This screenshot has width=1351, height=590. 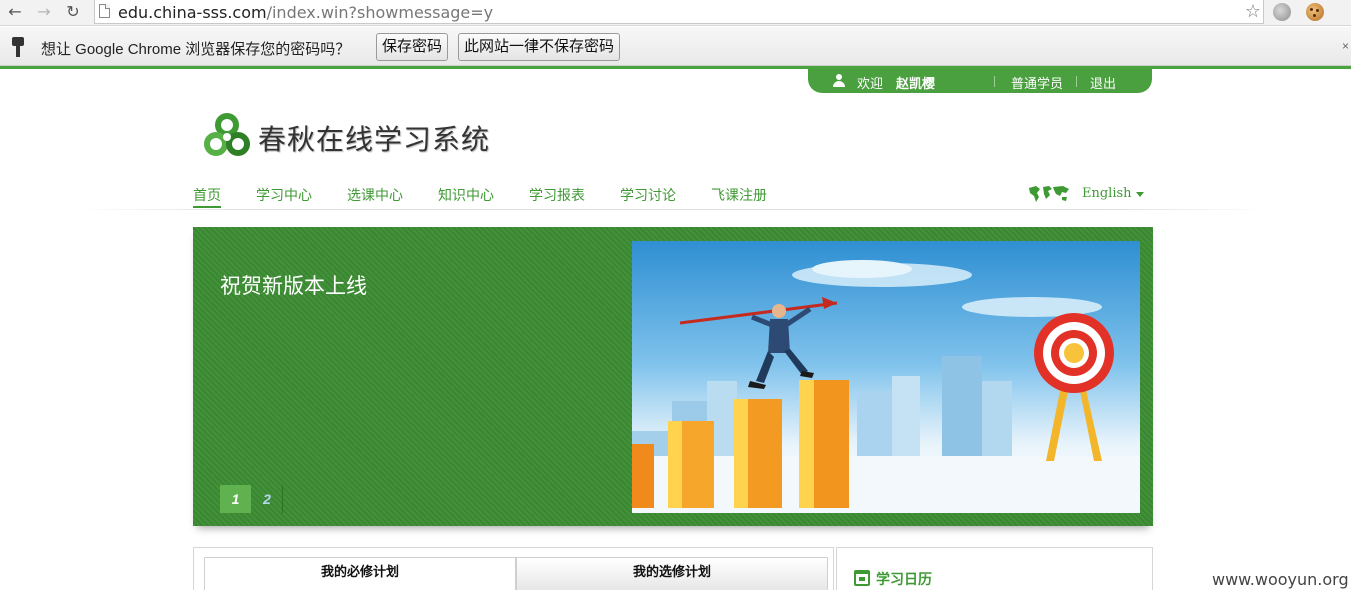 I want to click on url-path: /index.win?showmessage=y, so click(x=380, y=12).